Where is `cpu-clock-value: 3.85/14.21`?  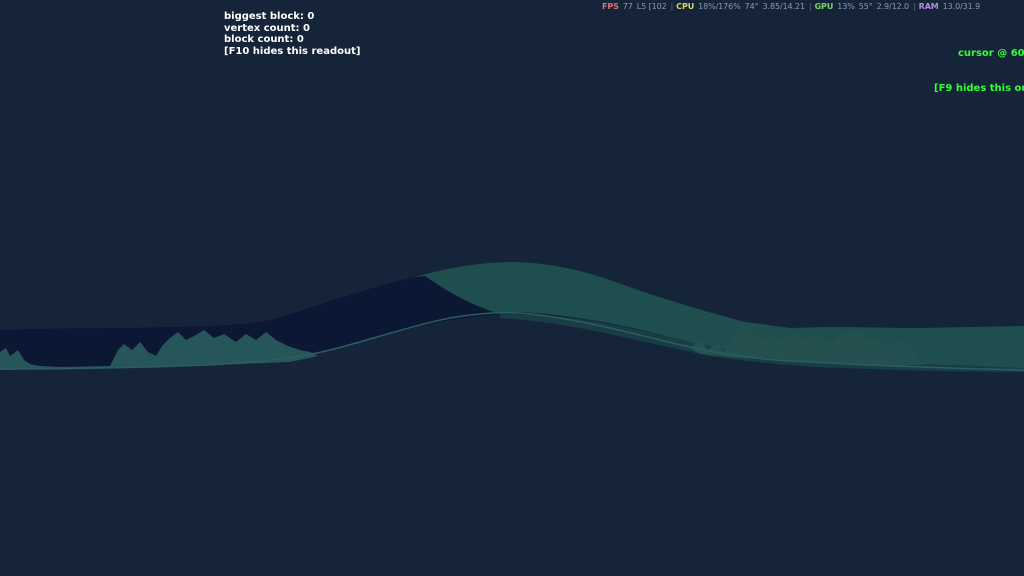
cpu-clock-value: 3.85/14.21 is located at coordinates (784, 6).